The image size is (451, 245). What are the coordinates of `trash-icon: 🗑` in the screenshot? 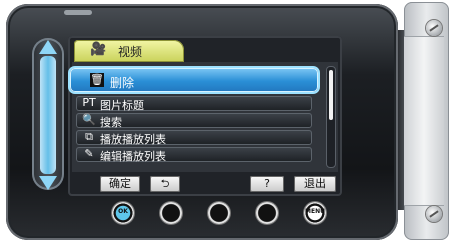 It's located at (97, 80).